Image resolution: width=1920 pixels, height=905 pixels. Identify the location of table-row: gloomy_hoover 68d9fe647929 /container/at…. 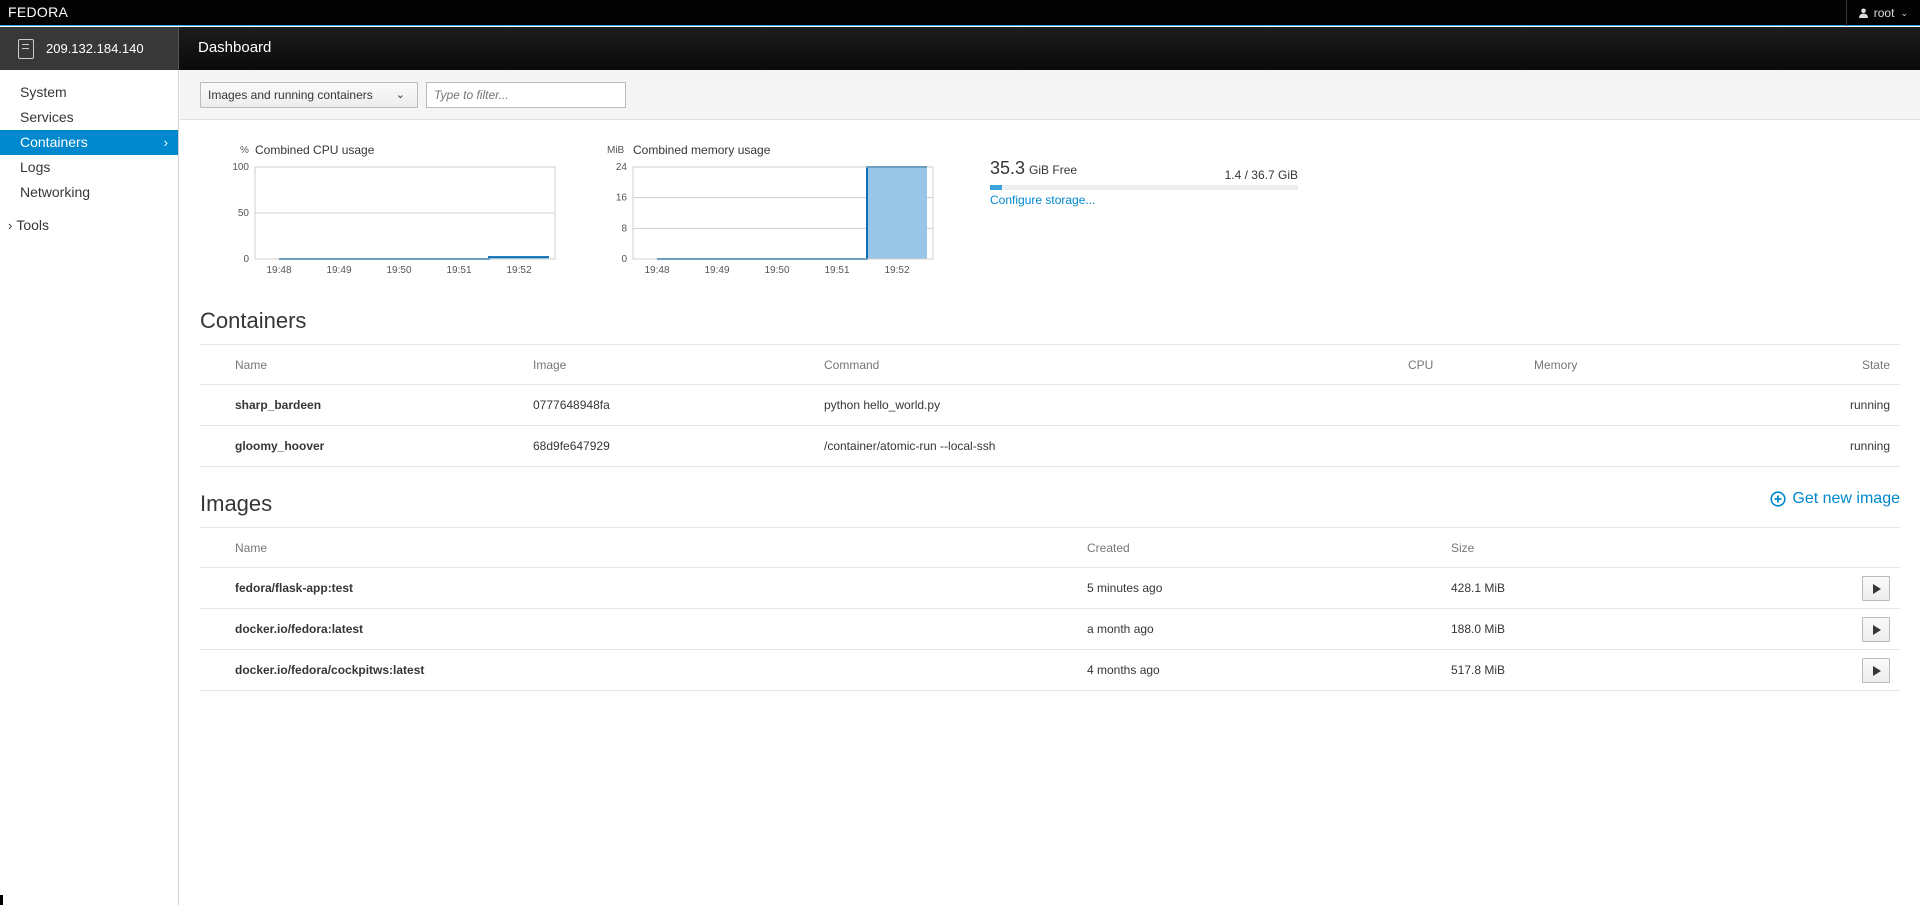
(1050, 446).